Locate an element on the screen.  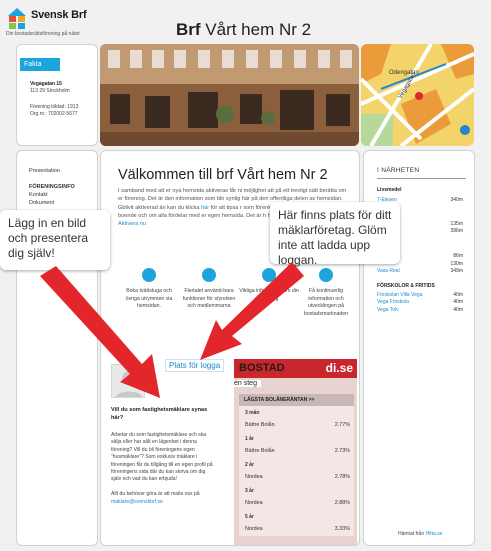
nearby-place-link: Vega Förskola is located at coordinates (393, 302).